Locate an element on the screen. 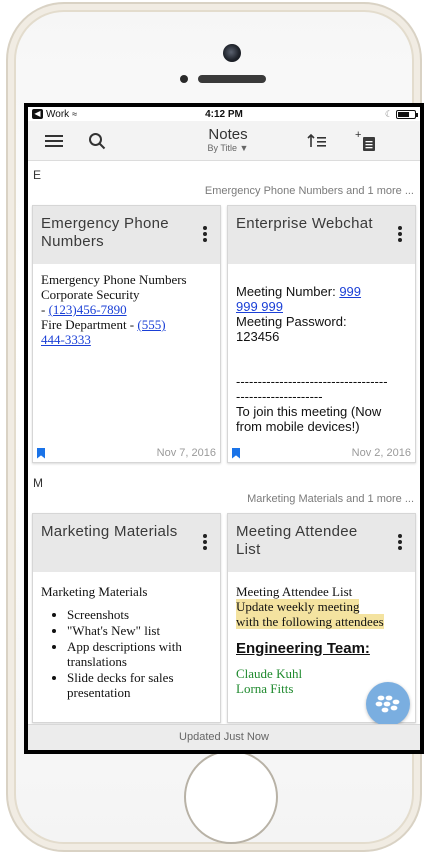 This screenshot has width=428, height=855. card-title: Meeting Attendee List is located at coordinates (297, 540).